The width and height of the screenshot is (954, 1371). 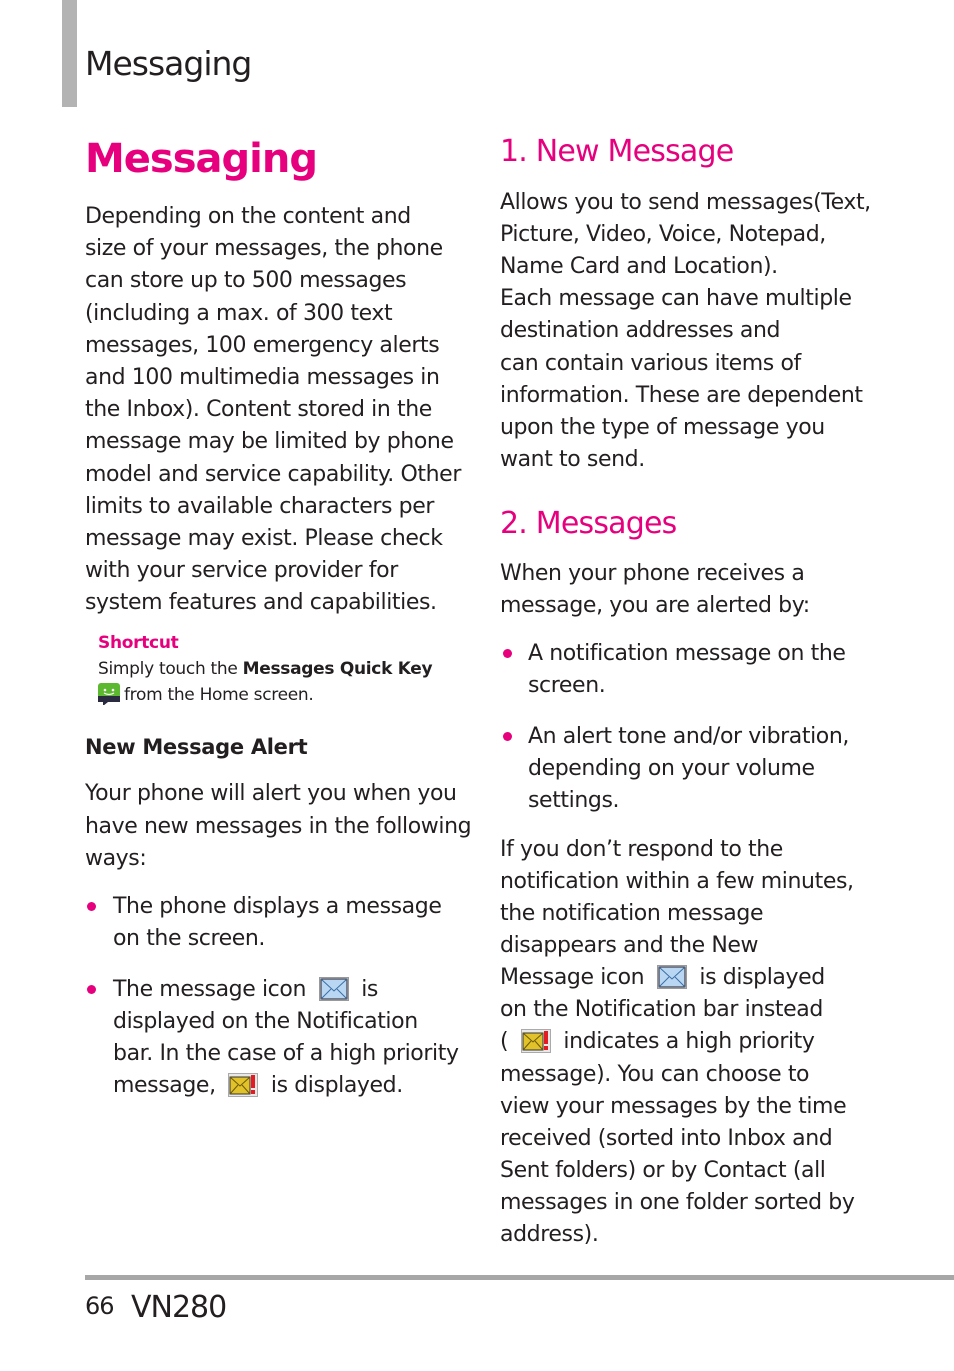 I want to click on page-number: 66, so click(x=100, y=1306).